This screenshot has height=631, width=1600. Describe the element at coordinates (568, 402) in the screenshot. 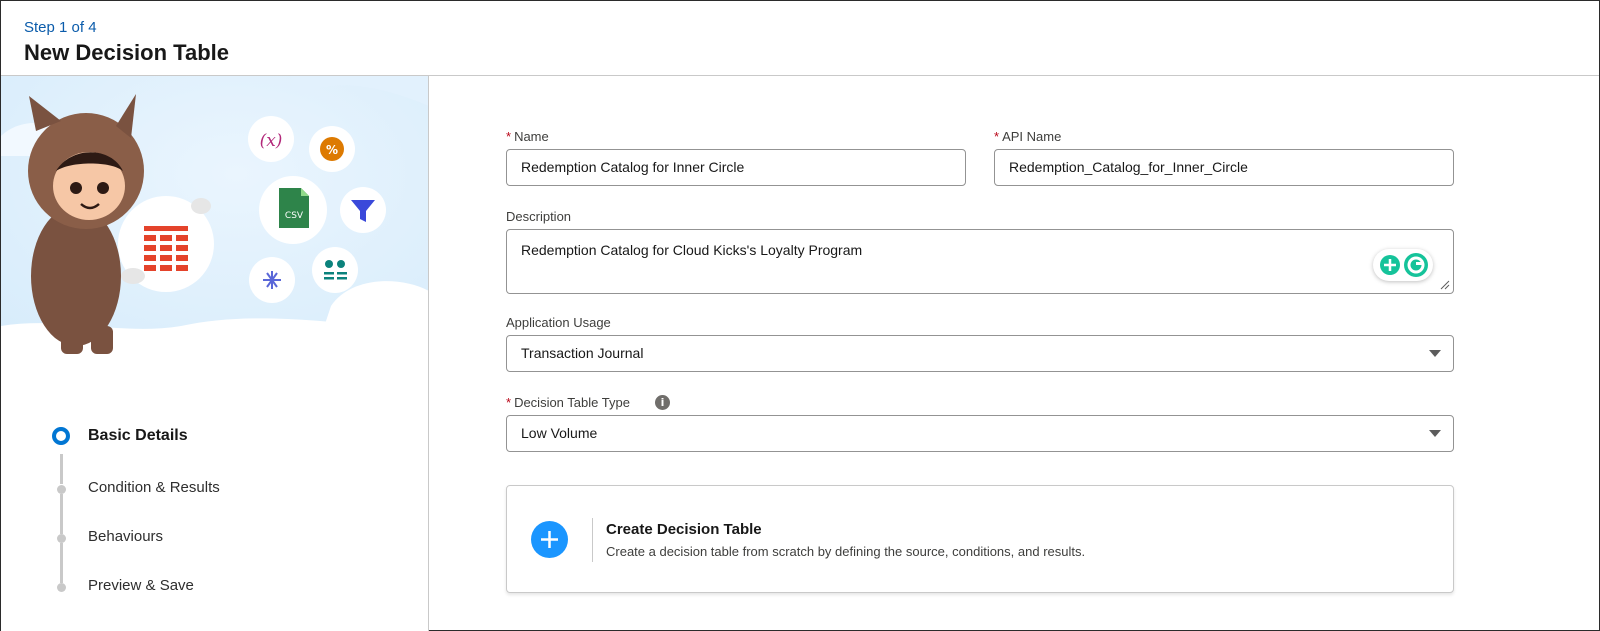

I see `decision-table-type-label: * Decision Table Type` at that location.